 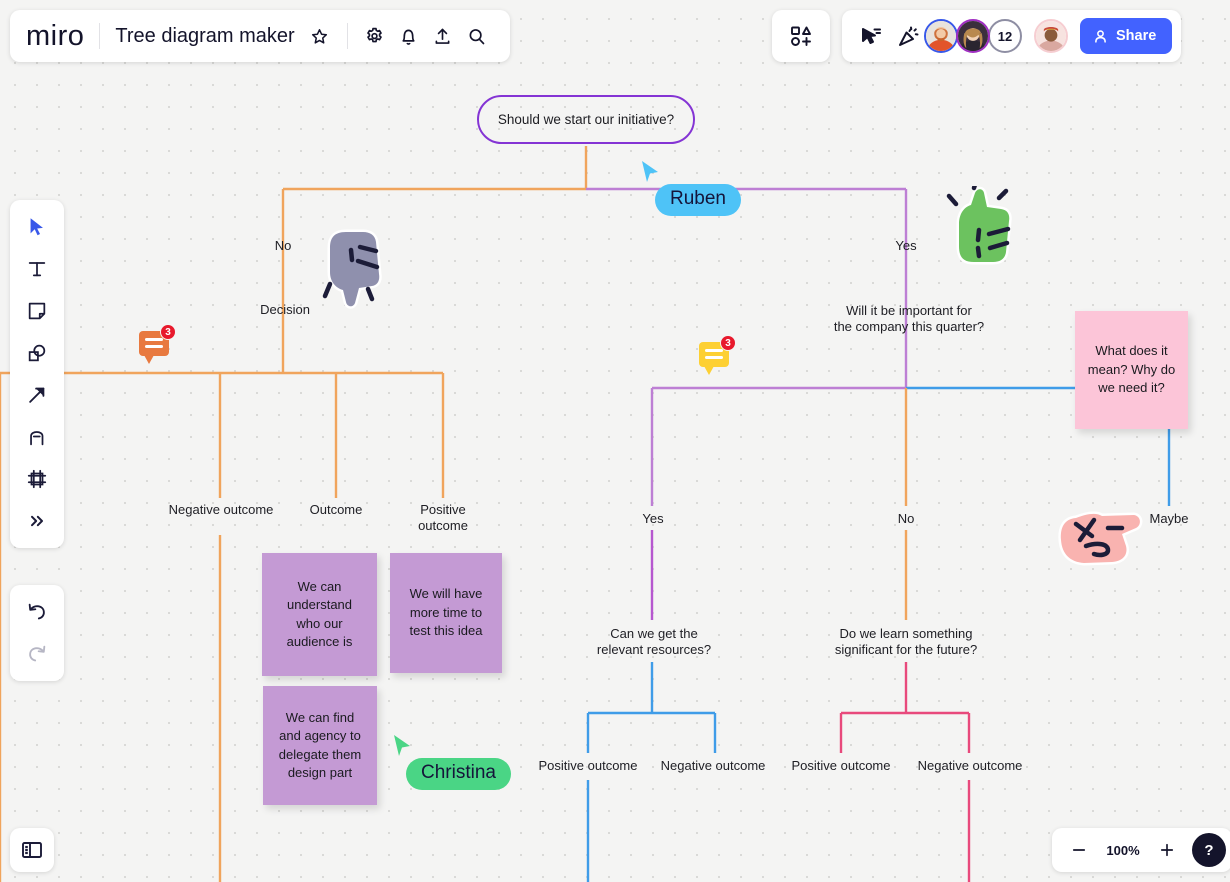 What do you see at coordinates (1209, 850) in the screenshot?
I see `help-button: ?` at bounding box center [1209, 850].